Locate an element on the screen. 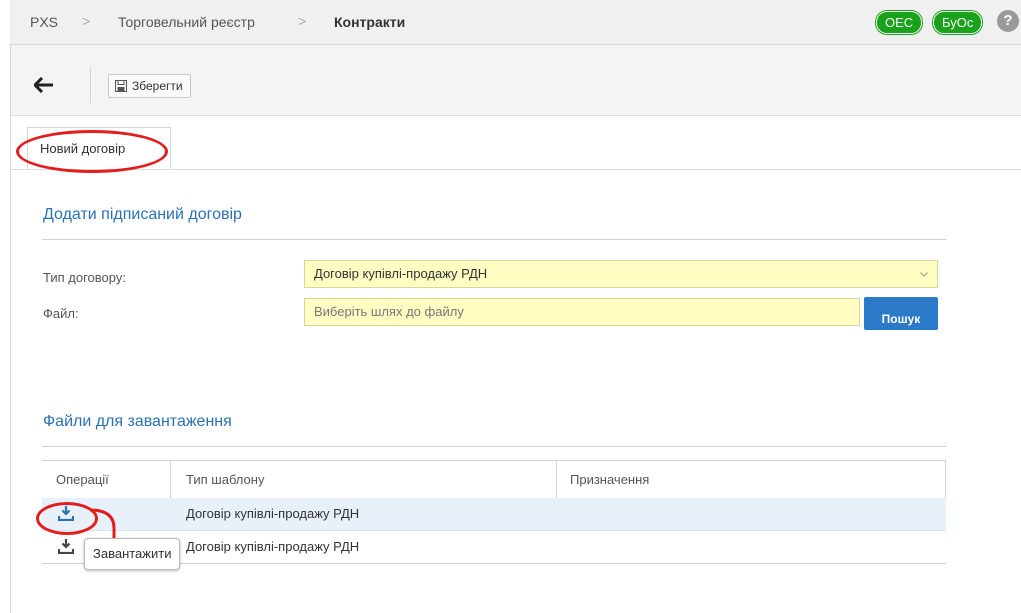 The width and height of the screenshot is (1021, 613). breadcrumb-item-contracts: Контракти is located at coordinates (370, 22).